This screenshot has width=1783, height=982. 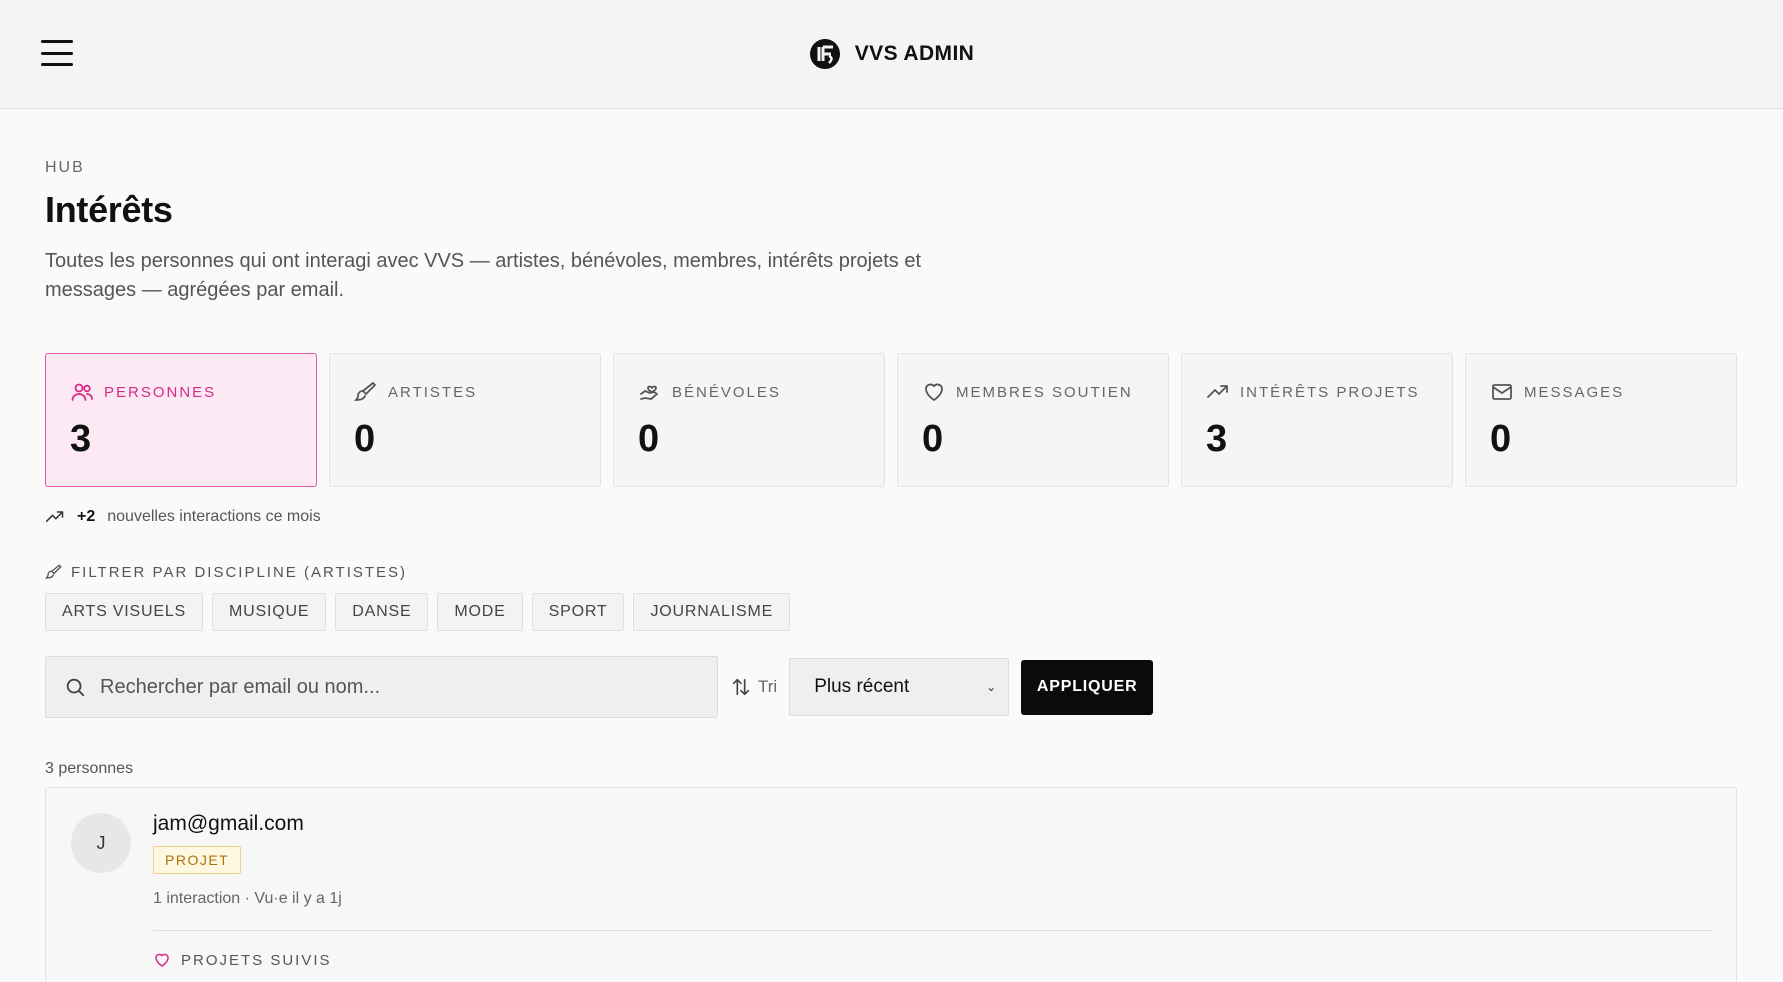 What do you see at coordinates (749, 420) in the screenshot?
I see `stat-card-benevoles: BÉNÉVOLES 0` at bounding box center [749, 420].